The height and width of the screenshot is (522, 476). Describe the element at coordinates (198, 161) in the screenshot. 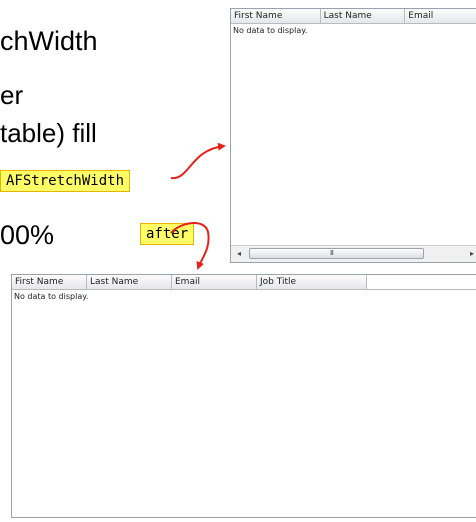

I see `arrow-to-before-grid` at that location.